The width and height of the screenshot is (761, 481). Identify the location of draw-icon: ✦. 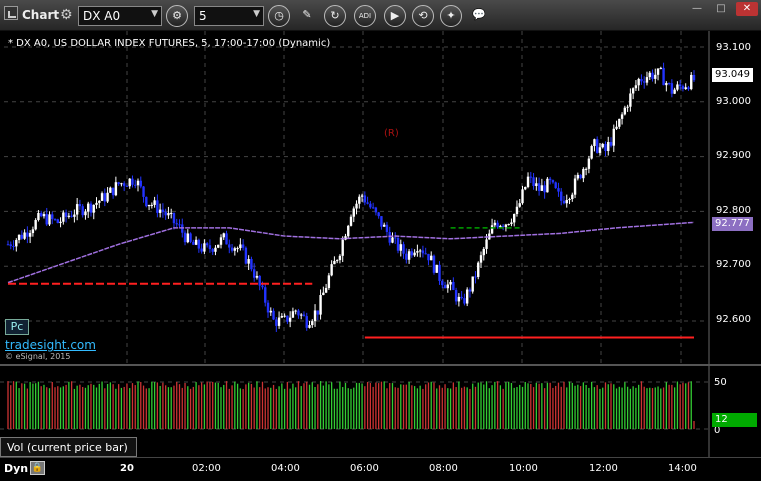
(451, 16).